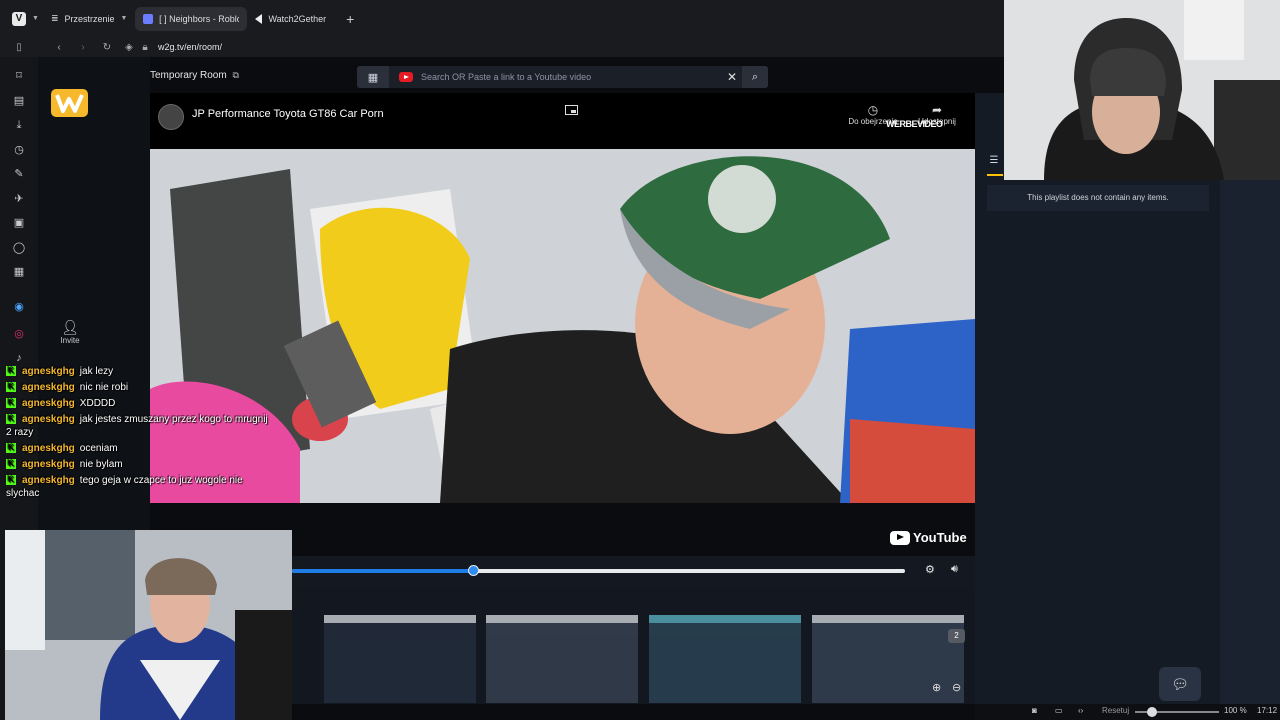  I want to click on seek-bar-progress, so click(382, 571).